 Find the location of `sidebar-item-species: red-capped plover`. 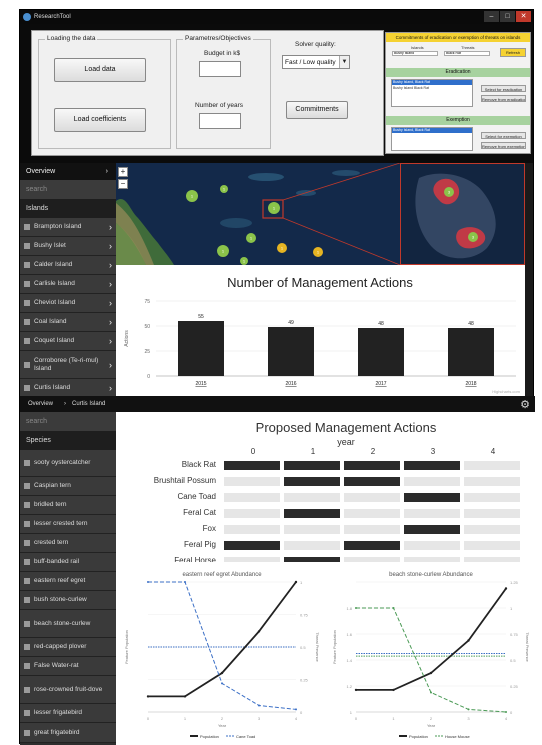

sidebar-item-species: red-capped plover is located at coordinates (68, 647).